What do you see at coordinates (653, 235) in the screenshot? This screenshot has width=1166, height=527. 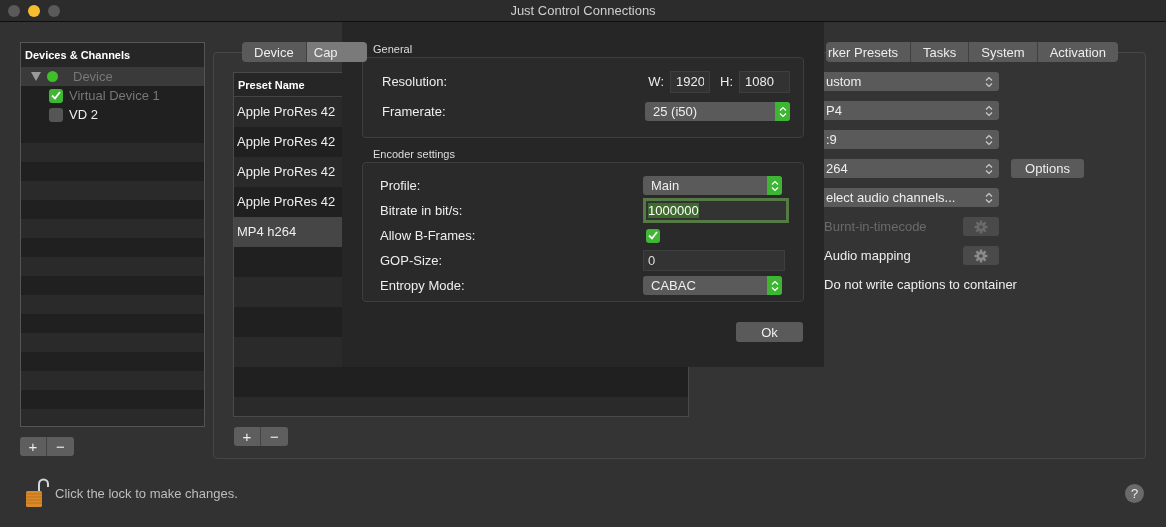 I see `checkbox` at bounding box center [653, 235].